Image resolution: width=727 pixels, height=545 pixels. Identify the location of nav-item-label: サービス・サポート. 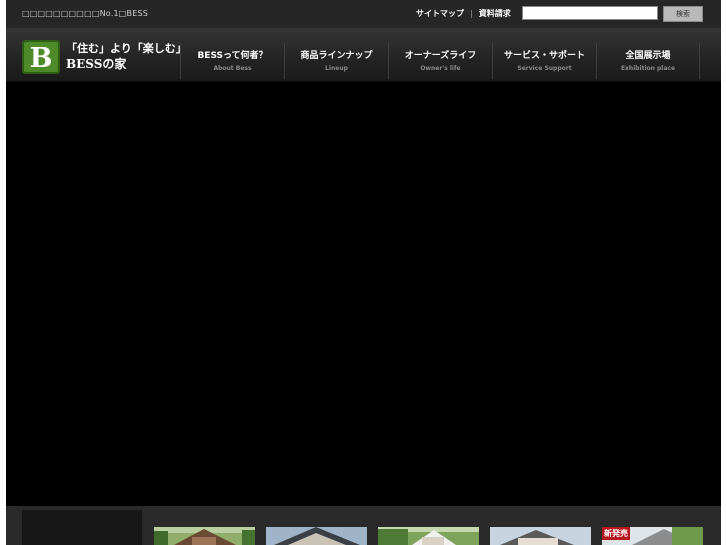
(544, 56).